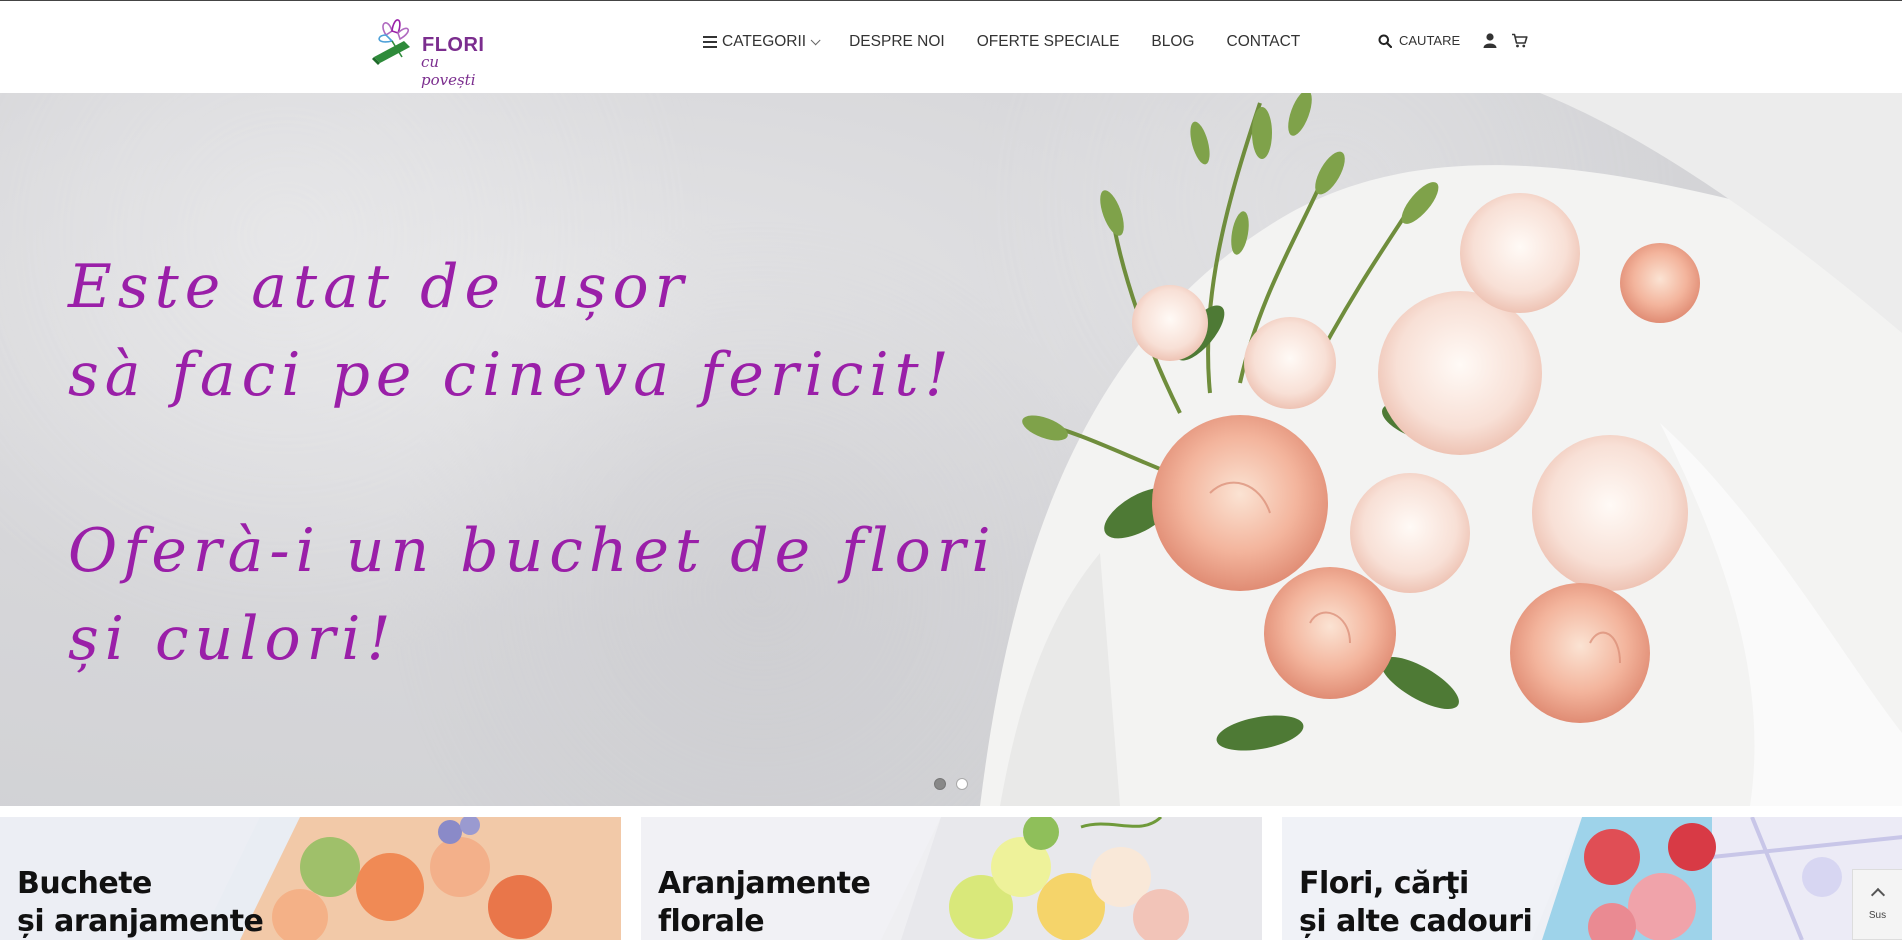 The image size is (1902, 940). Describe the element at coordinates (391, 42) in the screenshot. I see `flower-book-logo-icon` at that location.